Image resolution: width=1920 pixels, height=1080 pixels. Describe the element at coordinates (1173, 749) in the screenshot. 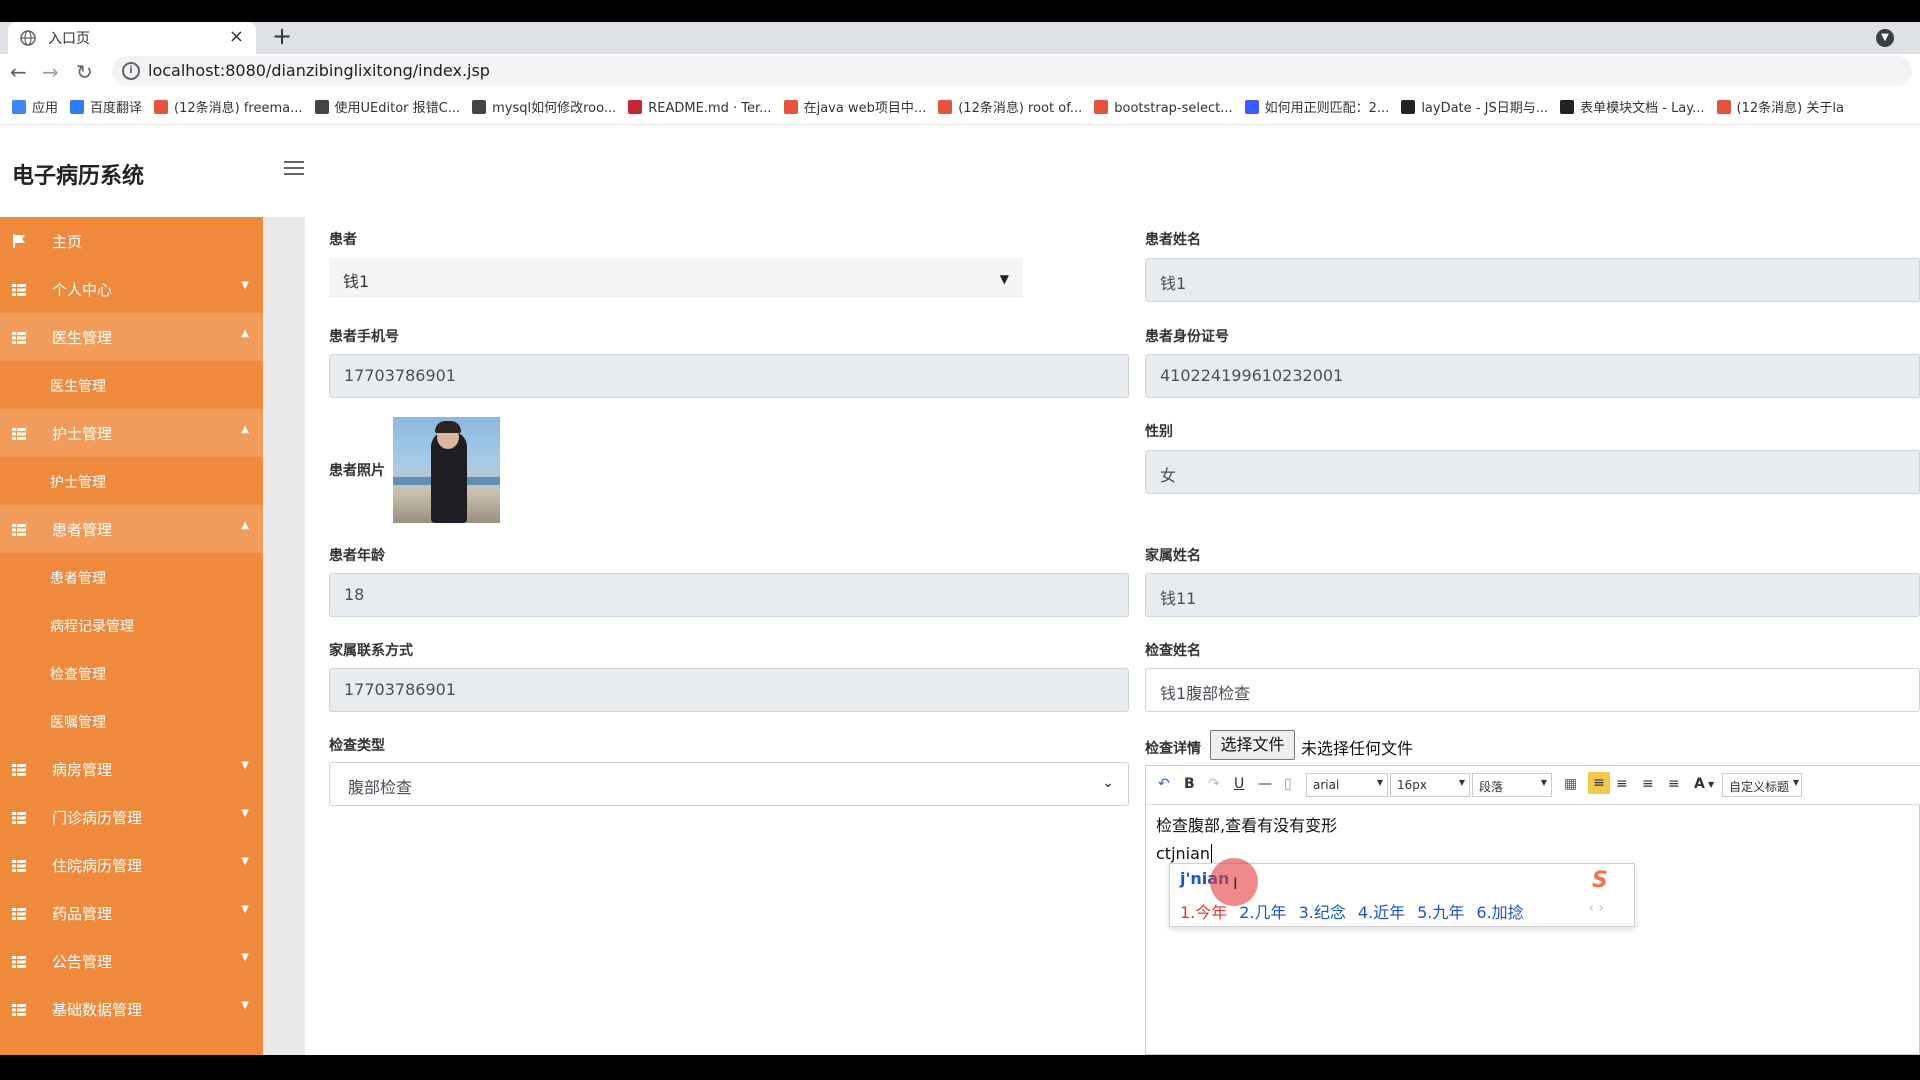

I see `exam-detail-label: 检查详情` at that location.